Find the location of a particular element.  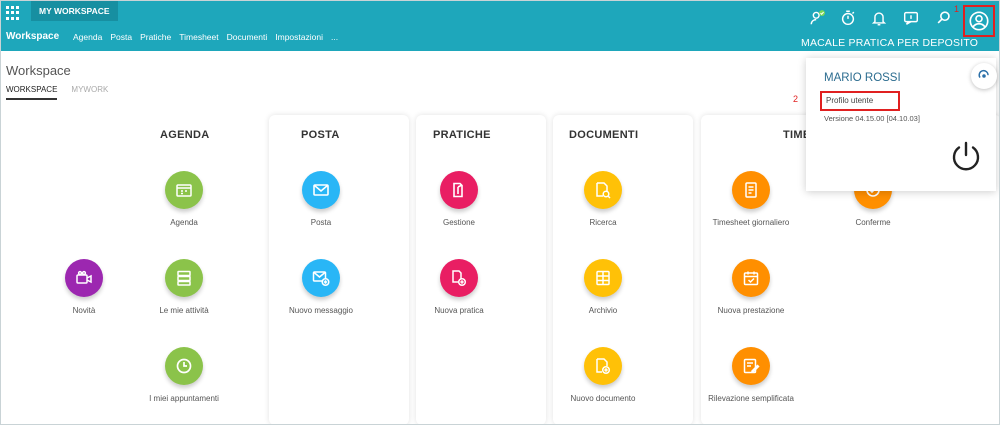

timer-icon is located at coordinates (848, 18).